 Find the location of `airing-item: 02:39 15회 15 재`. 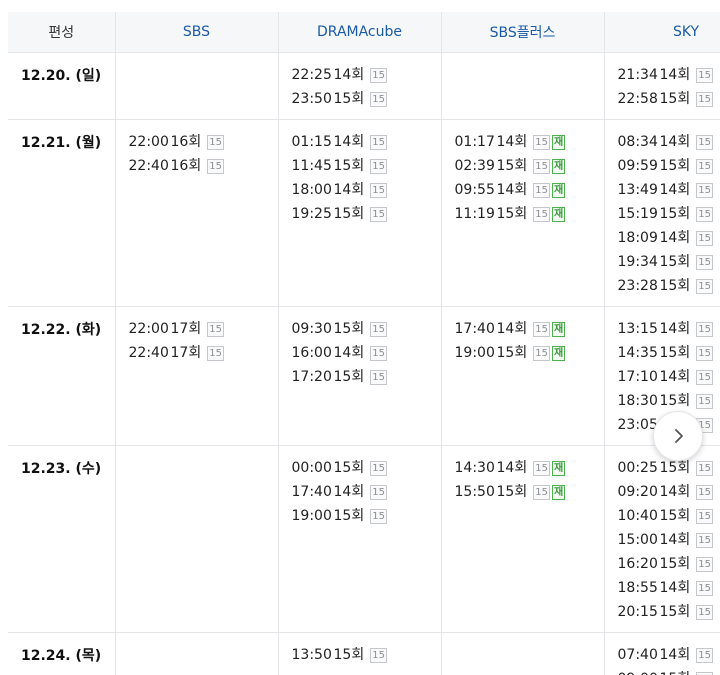

airing-item: 02:39 15회 15 재 is located at coordinates (529, 166).